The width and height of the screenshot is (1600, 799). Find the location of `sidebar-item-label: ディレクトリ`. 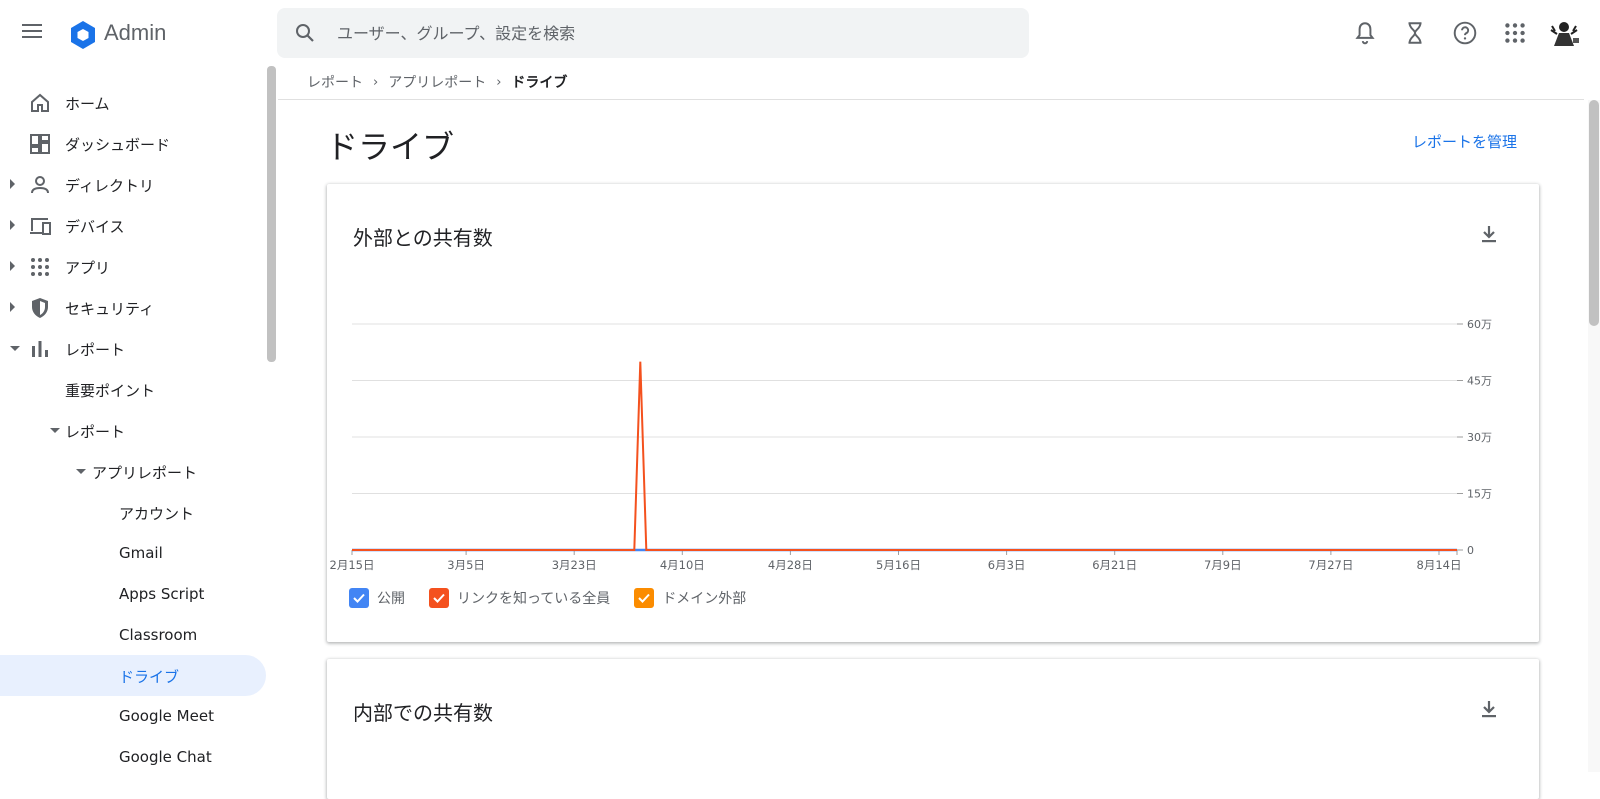

sidebar-item-label: ディレクトリ is located at coordinates (109, 186).